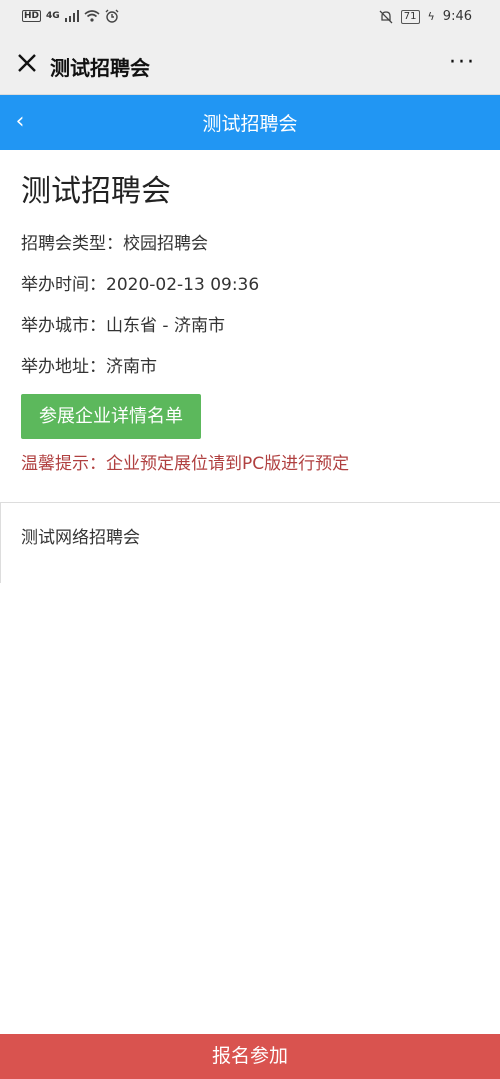  I want to click on close-icon, so click(27, 63).